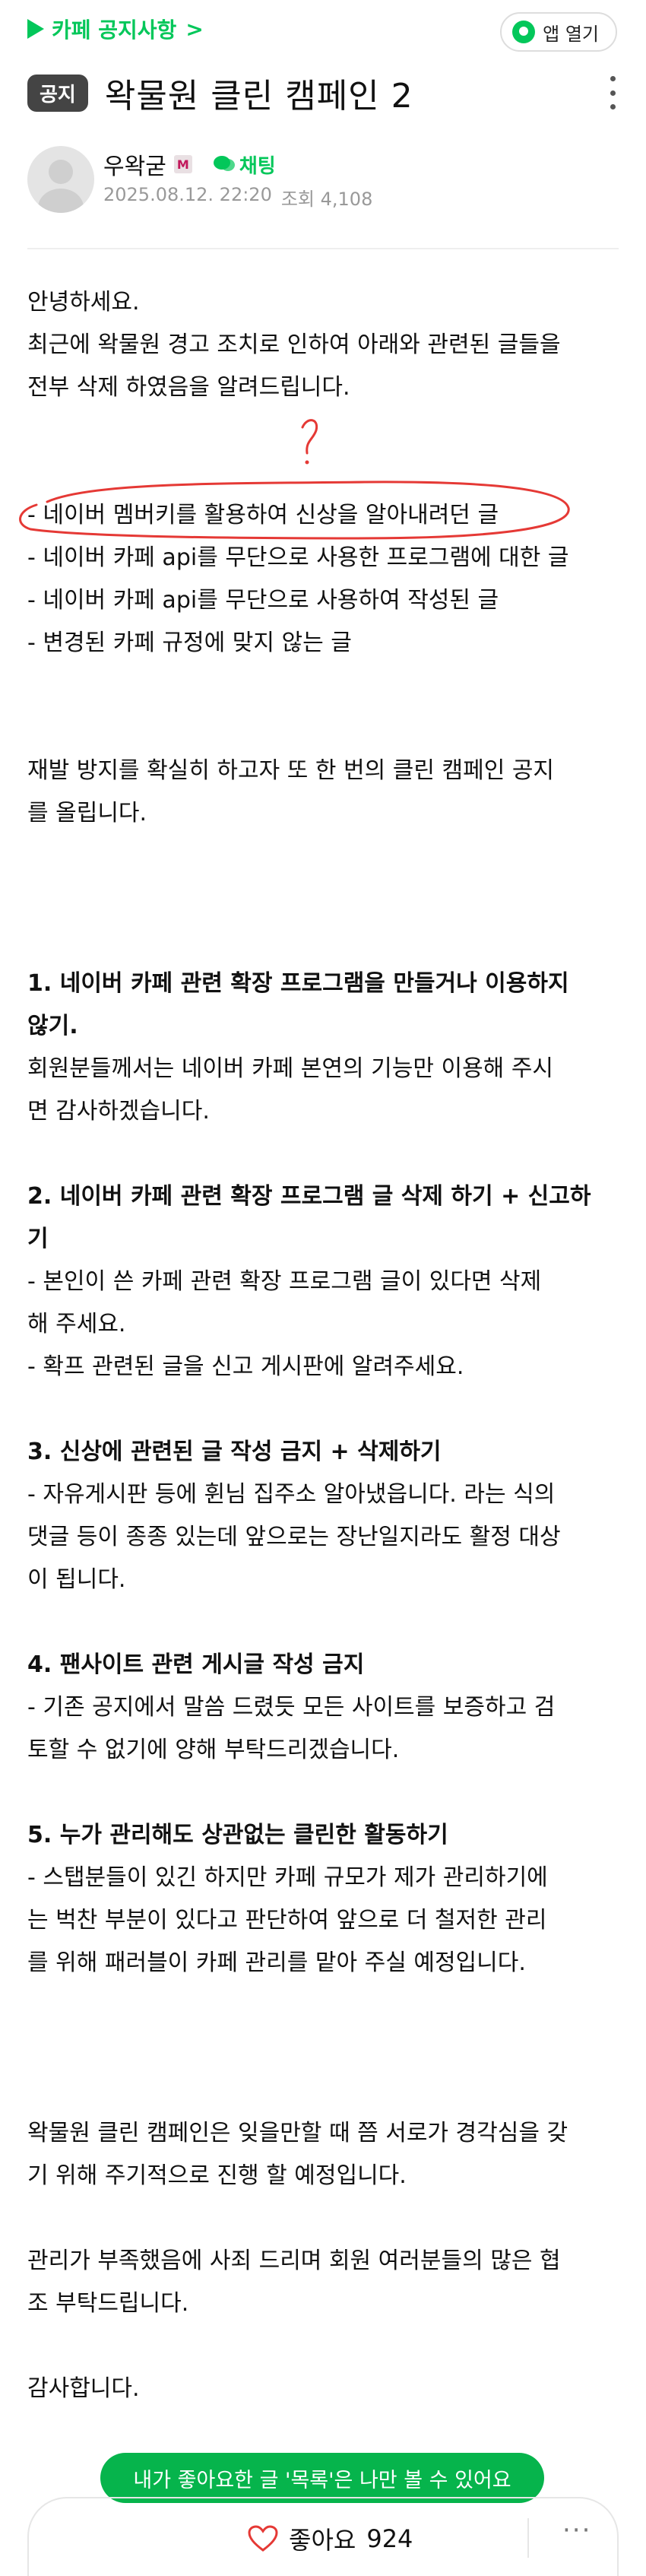 The width and height of the screenshot is (646, 2576). What do you see at coordinates (257, 166) in the screenshot?
I see `chat-label: 채팅` at bounding box center [257, 166].